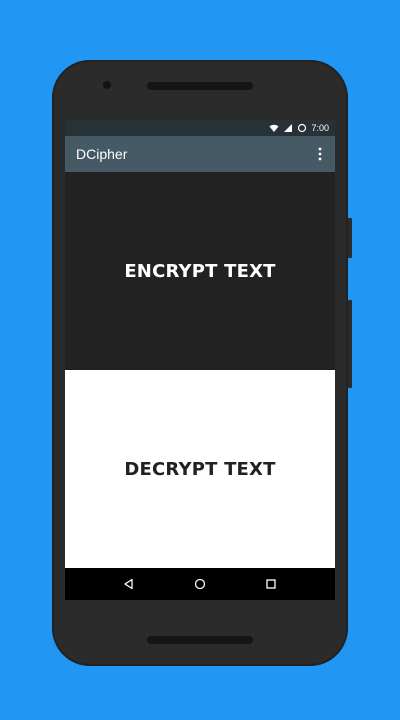 The height and width of the screenshot is (720, 400). What do you see at coordinates (320, 128) in the screenshot?
I see `status-time: 7:00` at bounding box center [320, 128].